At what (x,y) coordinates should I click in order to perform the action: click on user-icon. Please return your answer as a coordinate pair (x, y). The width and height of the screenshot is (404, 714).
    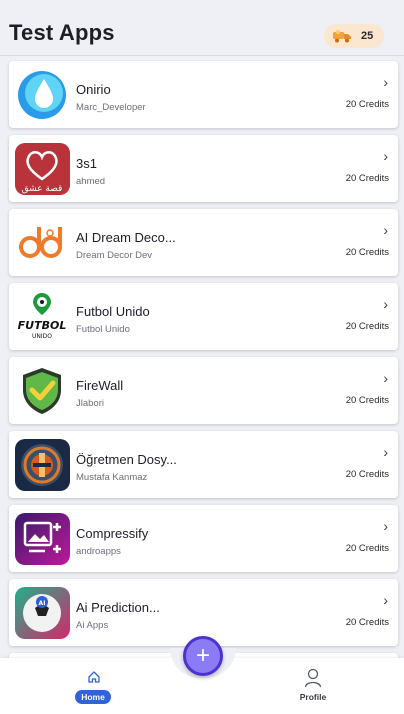
    Looking at the image, I should click on (313, 680).